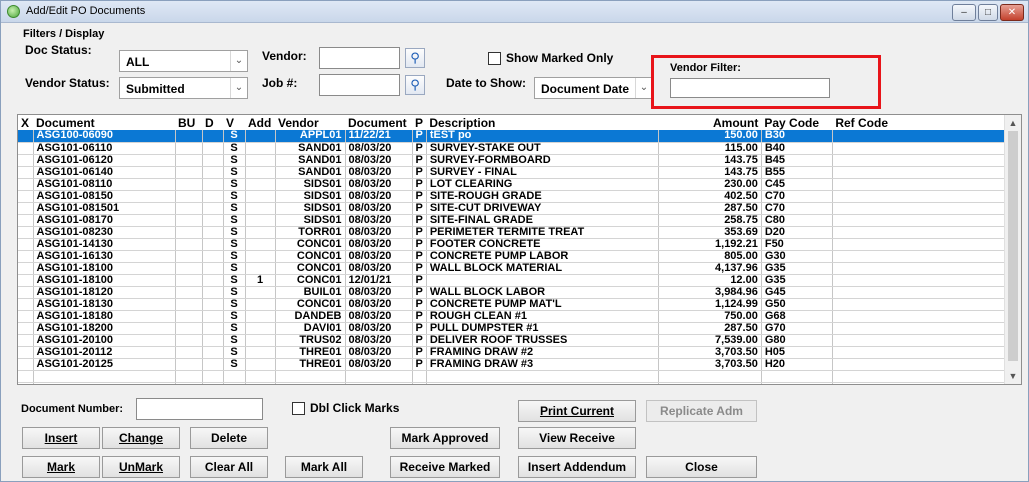 This screenshot has height=482, width=1029. Describe the element at coordinates (229, 438) in the screenshot. I see `delete-button: Delete` at that location.